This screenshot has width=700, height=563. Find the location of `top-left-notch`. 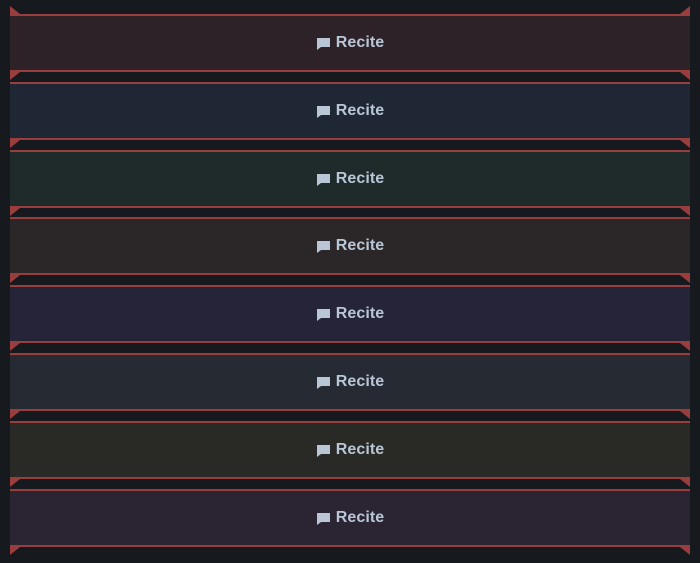

top-left-notch is located at coordinates (15, 10).